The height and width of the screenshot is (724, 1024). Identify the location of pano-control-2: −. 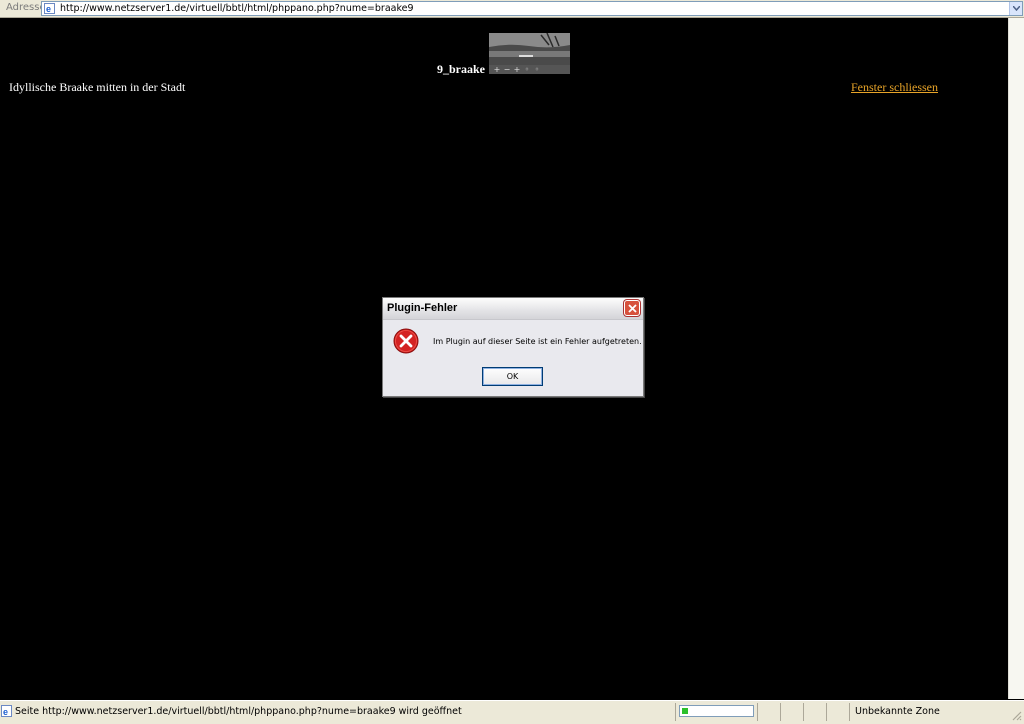
(507, 70).